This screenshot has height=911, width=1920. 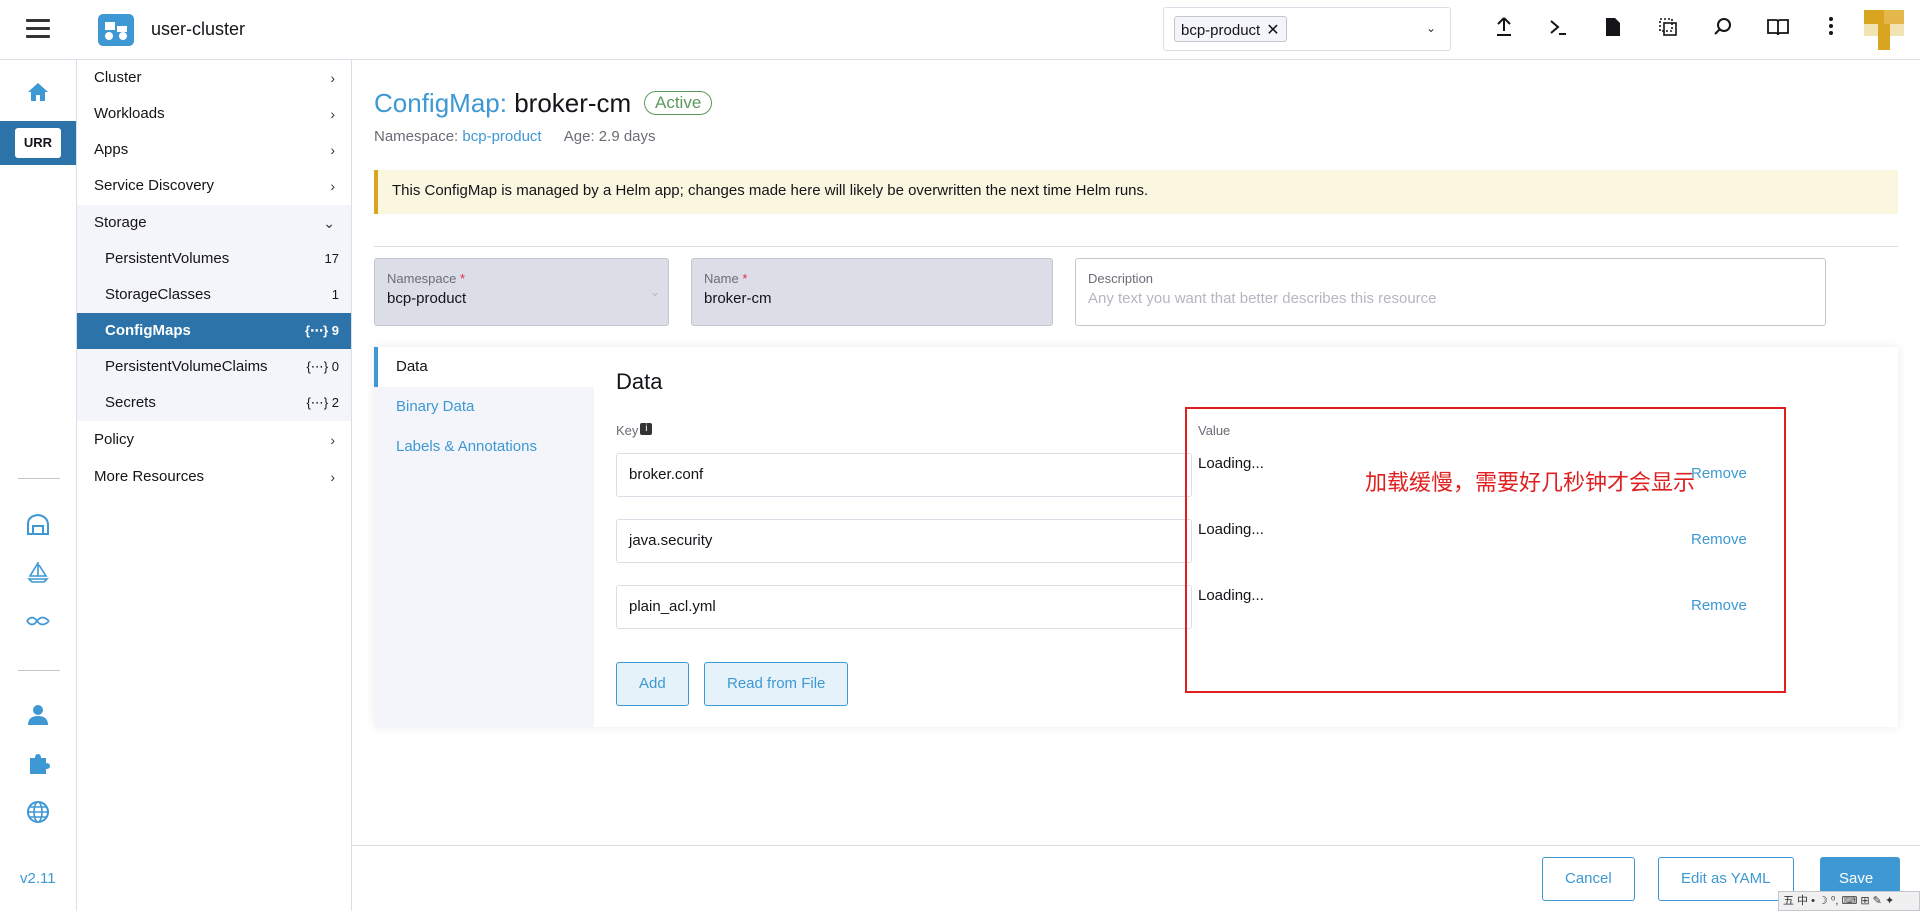 I want to click on nav-cluster: Cluster ›, so click(x=214, y=78).